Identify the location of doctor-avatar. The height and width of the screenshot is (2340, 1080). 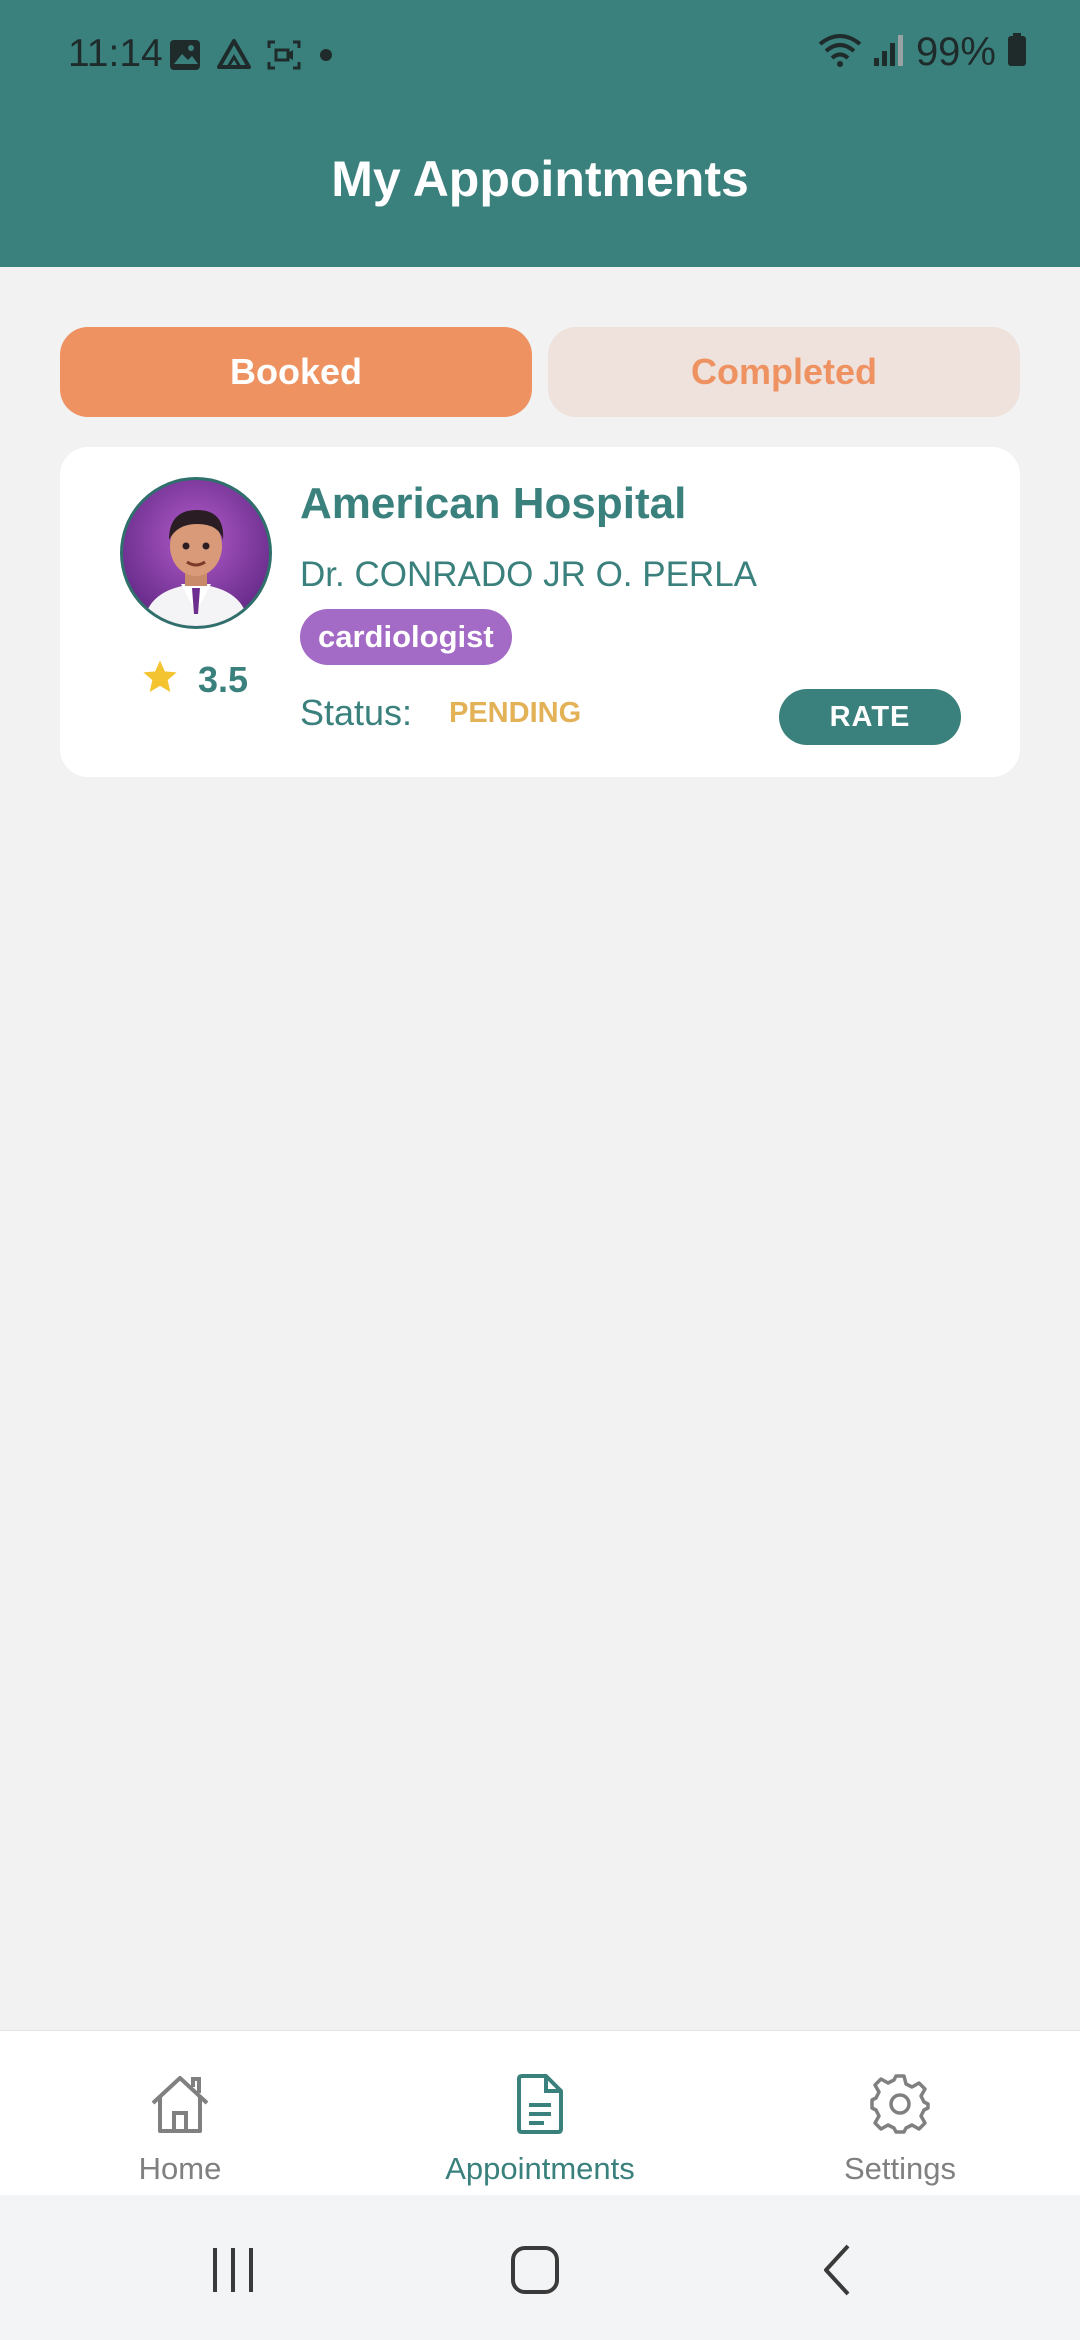
(196, 553).